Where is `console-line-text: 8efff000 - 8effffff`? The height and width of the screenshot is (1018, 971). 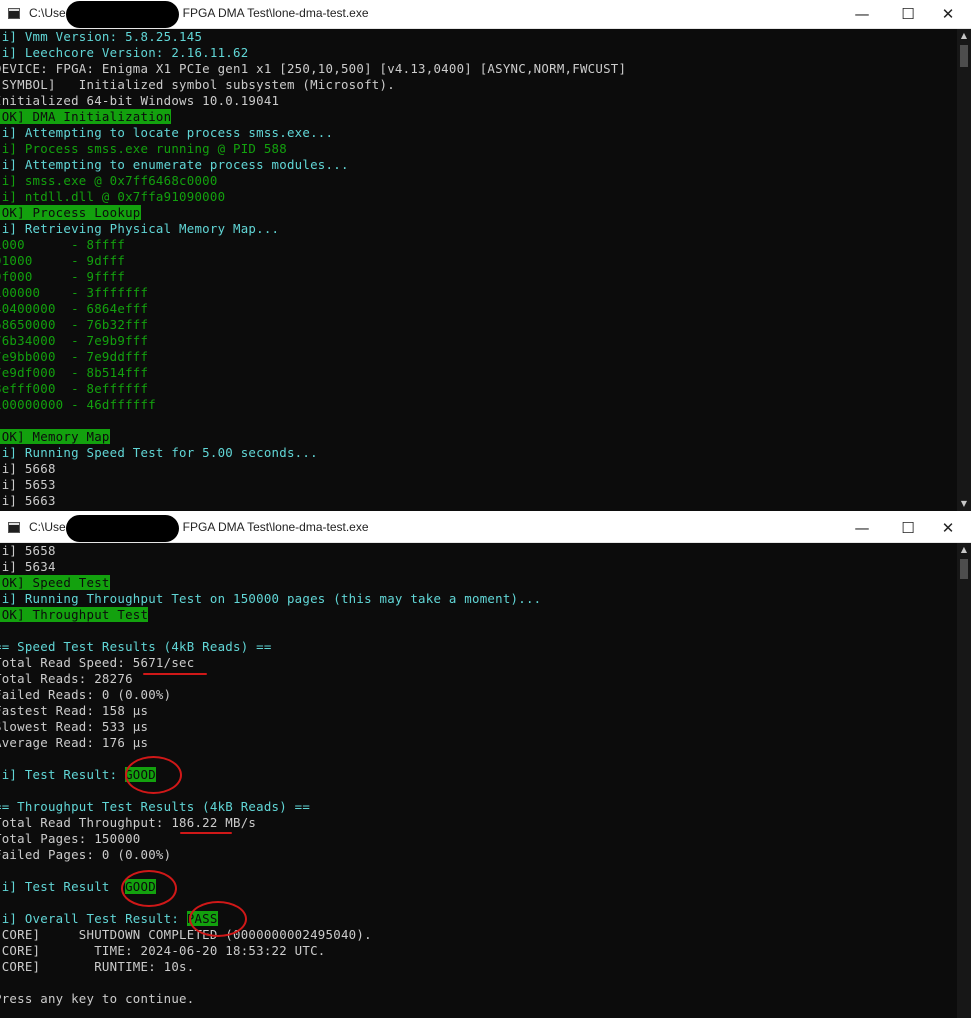 console-line-text: 8efff000 - 8effffff is located at coordinates (74, 388).